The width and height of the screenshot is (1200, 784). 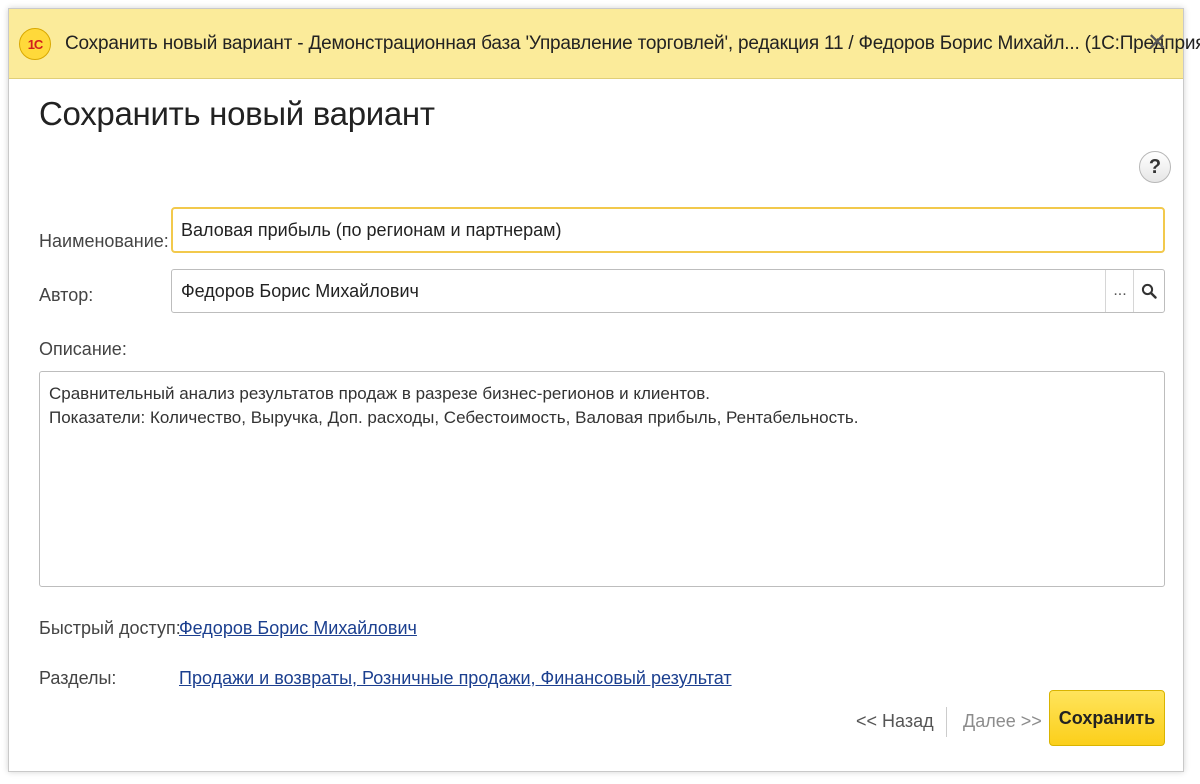 I want to click on quick-access-label: Быстрый доступ:, so click(x=110, y=628).